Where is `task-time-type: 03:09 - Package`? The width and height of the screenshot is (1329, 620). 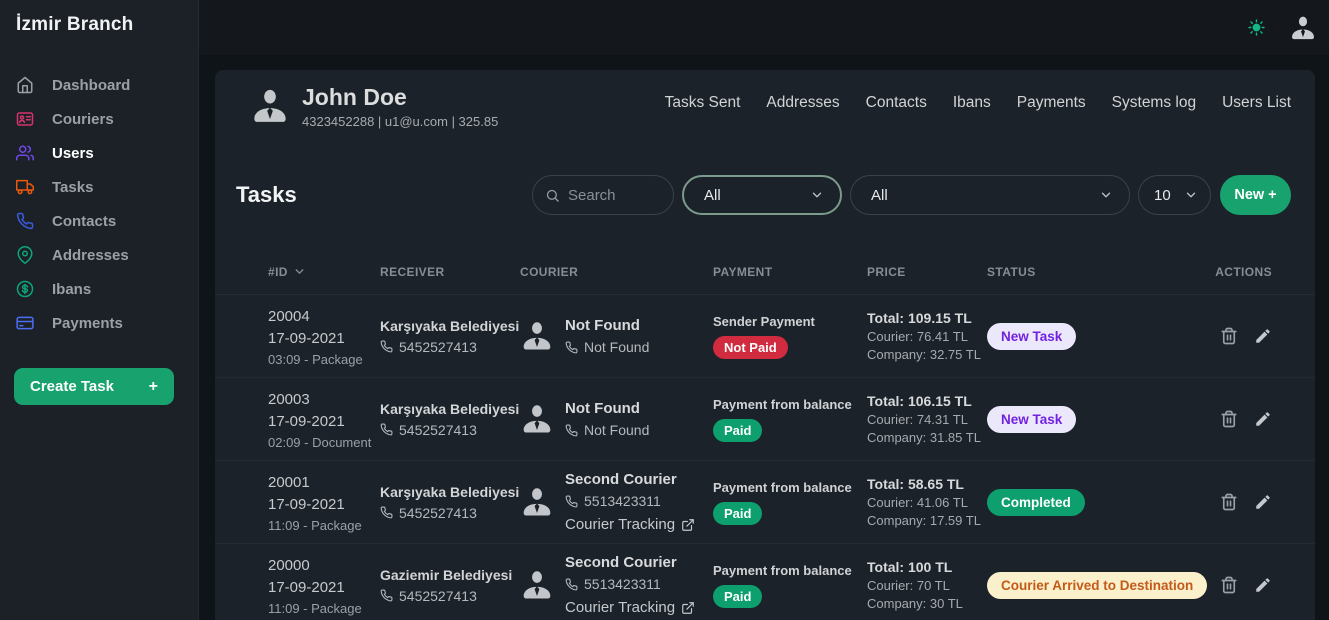
task-time-type: 03:09 - Package is located at coordinates (315, 359).